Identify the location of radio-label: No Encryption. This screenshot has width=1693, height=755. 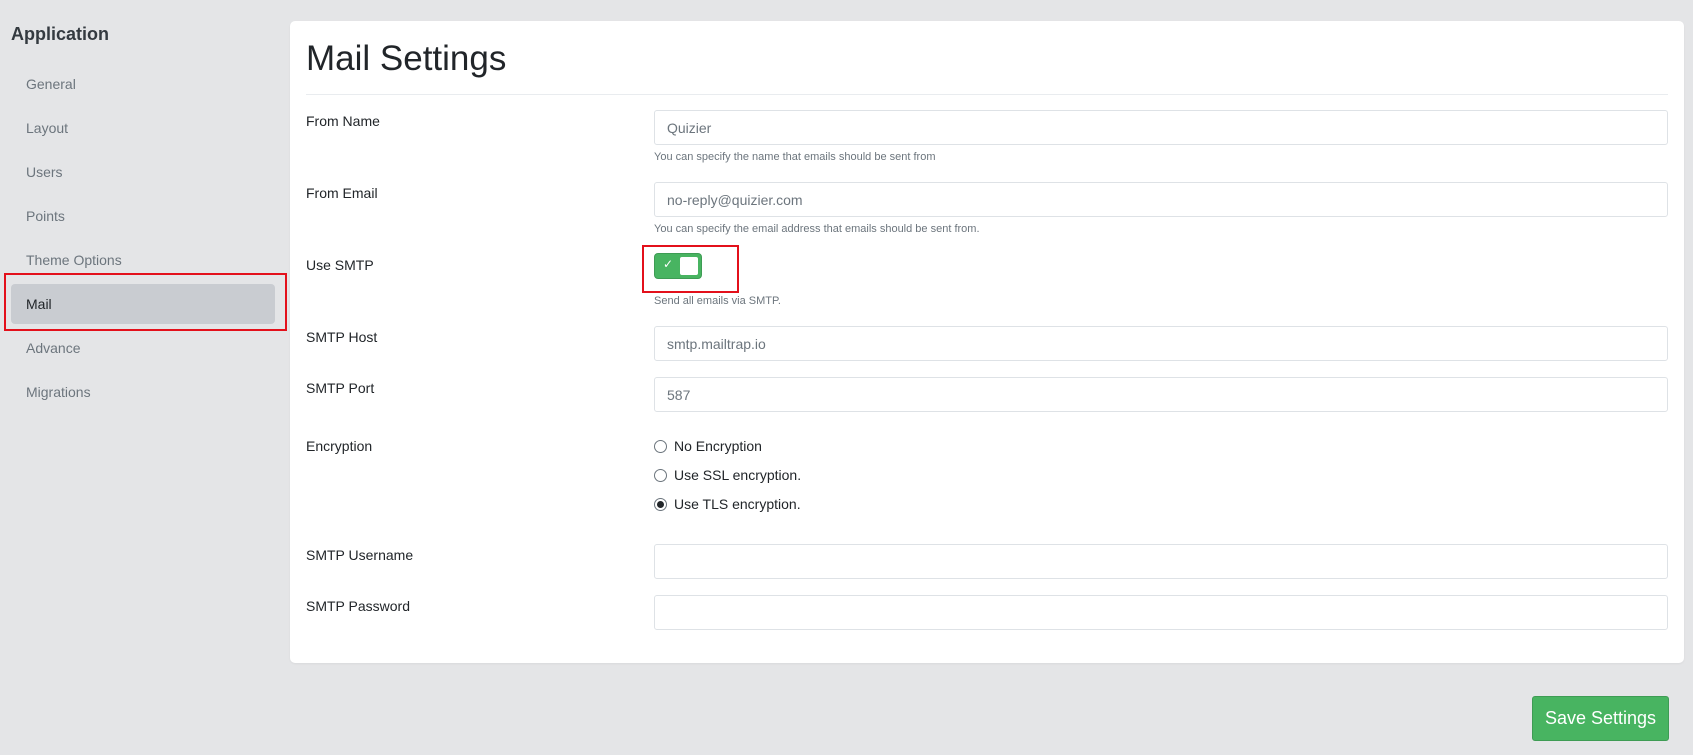
(718, 446).